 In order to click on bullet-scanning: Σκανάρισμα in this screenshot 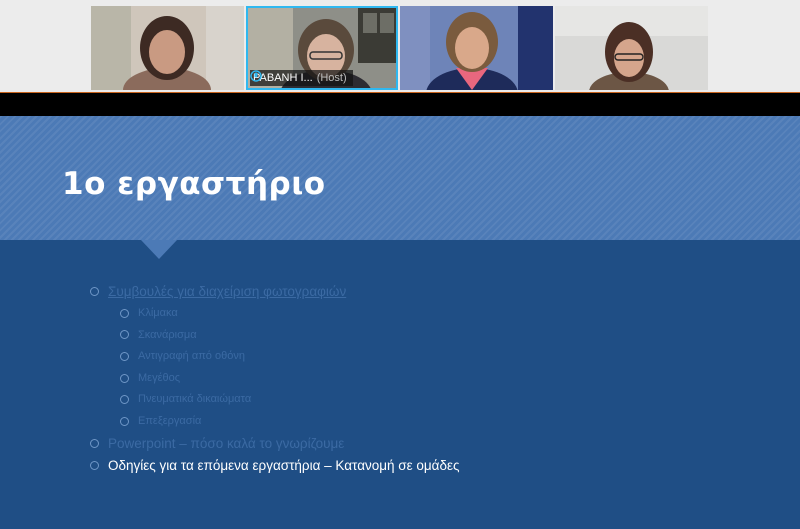, I will do `click(448, 336)`.